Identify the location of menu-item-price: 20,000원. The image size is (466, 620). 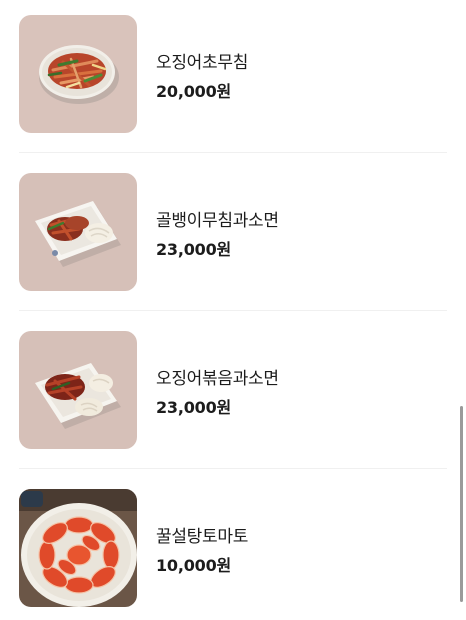
(194, 91).